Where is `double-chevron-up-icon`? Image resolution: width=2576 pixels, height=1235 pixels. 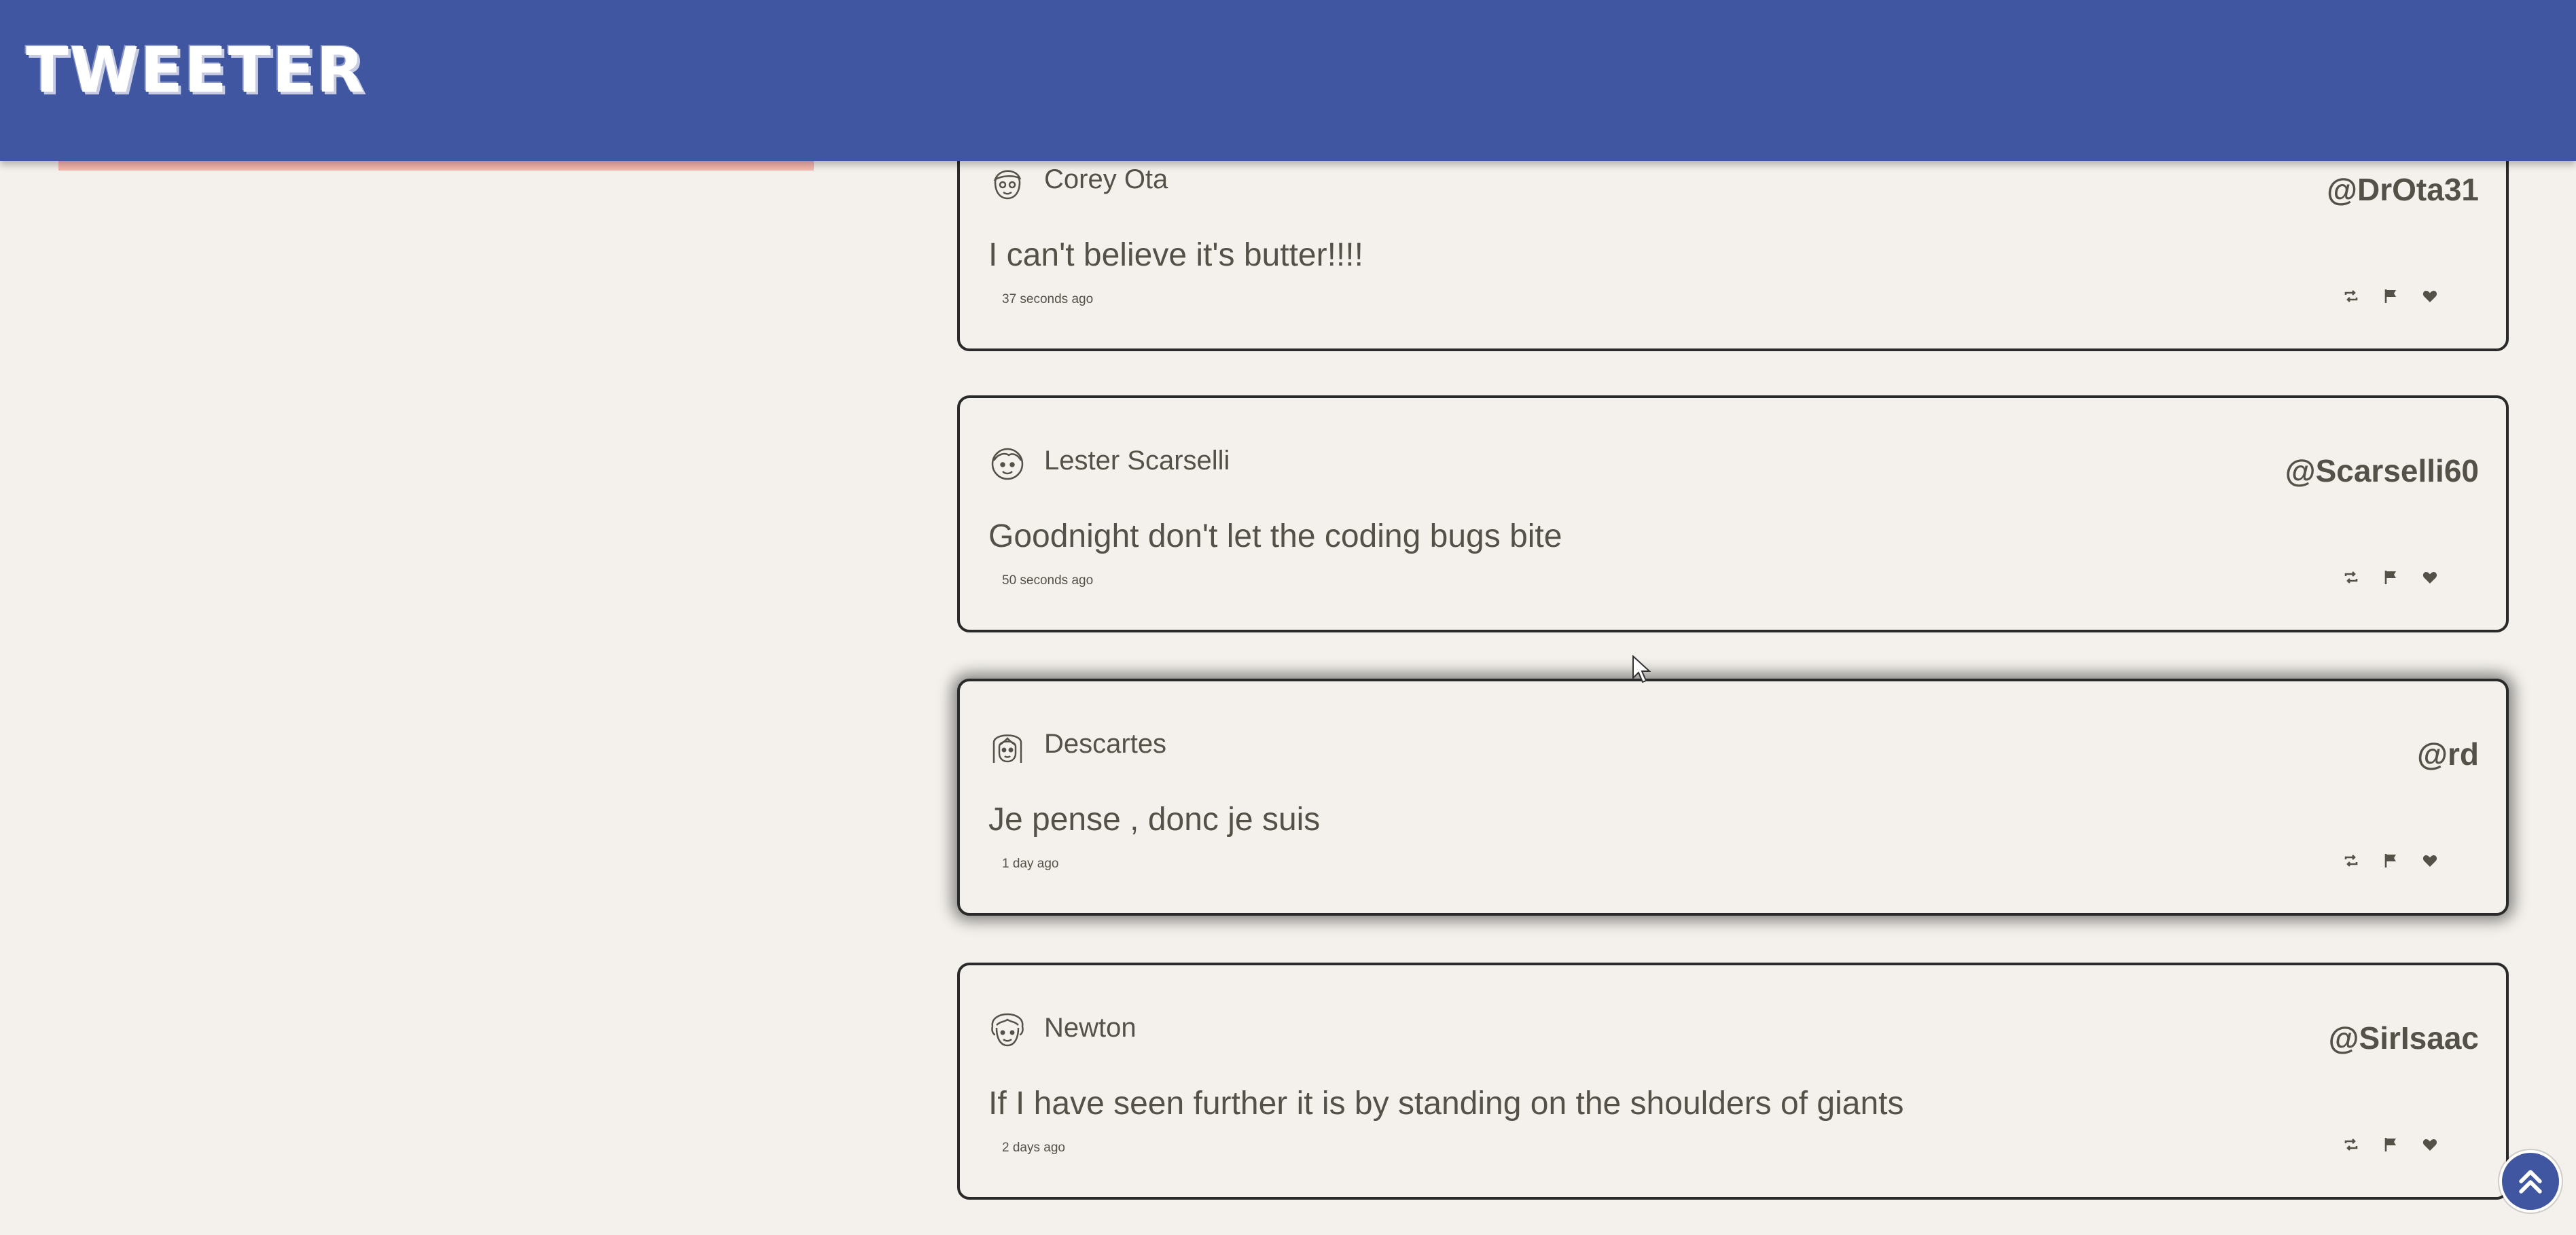
double-chevron-up-icon is located at coordinates (2531, 1182).